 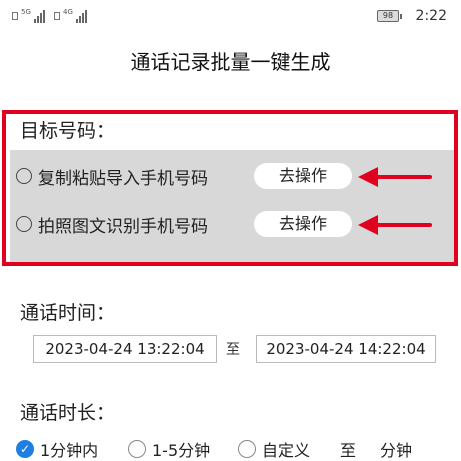 I want to click on duration-option-1min: ✓ 1分钟内, so click(x=57, y=449).